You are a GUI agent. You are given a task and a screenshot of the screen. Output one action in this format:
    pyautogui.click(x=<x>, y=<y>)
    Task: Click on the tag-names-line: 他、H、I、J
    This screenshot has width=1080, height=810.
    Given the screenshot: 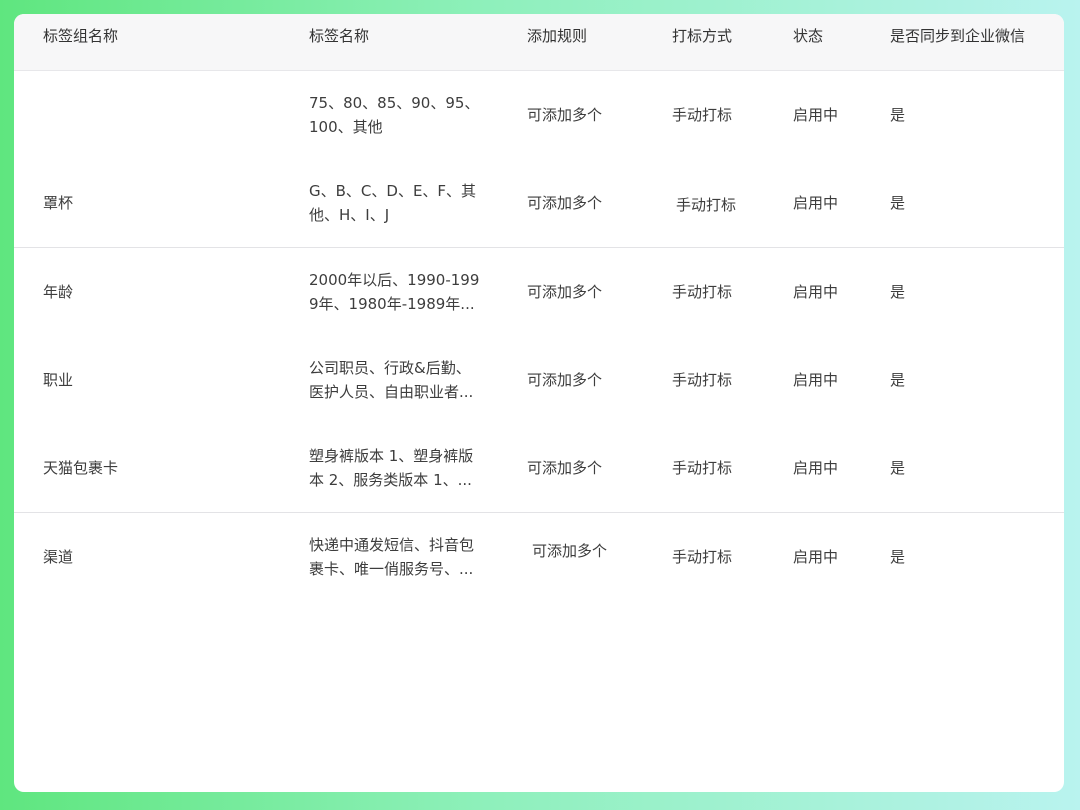 What is the action you would take?
    pyautogui.click(x=349, y=215)
    